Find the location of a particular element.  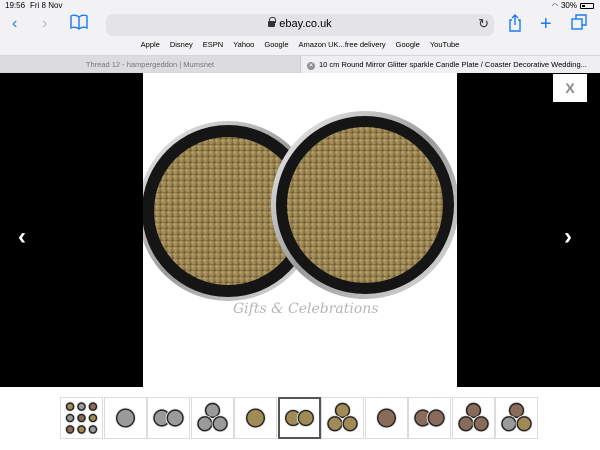

close-tab-icon: ✕ is located at coordinates (311, 66).